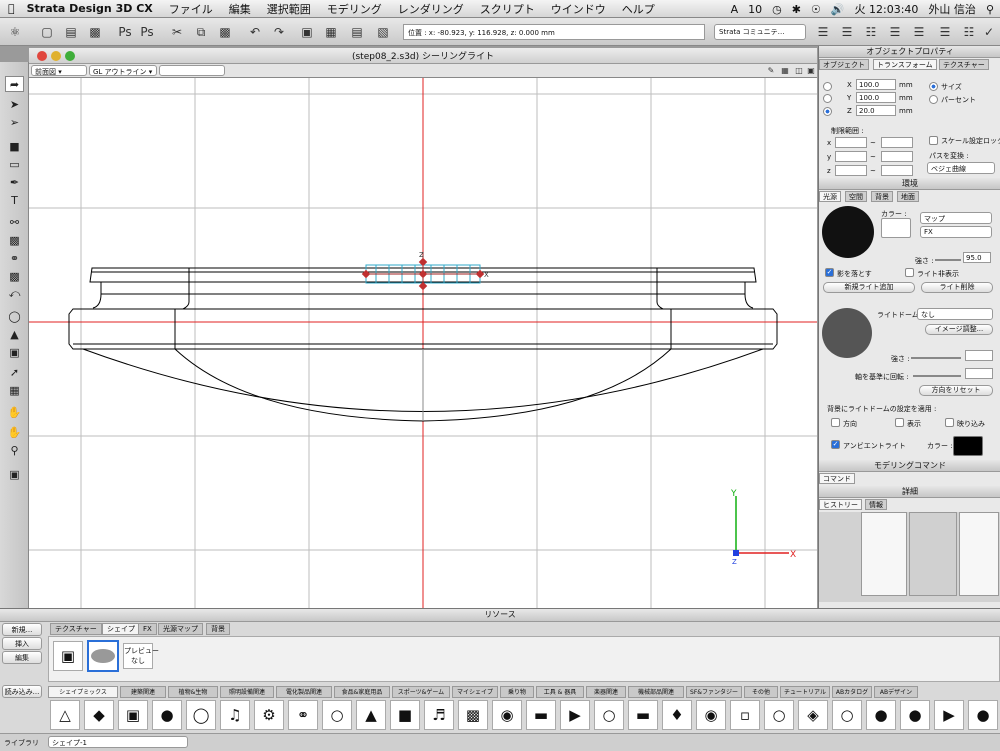 This screenshot has width=1000, height=751. I want to click on tab-light: 光源, so click(830, 196).